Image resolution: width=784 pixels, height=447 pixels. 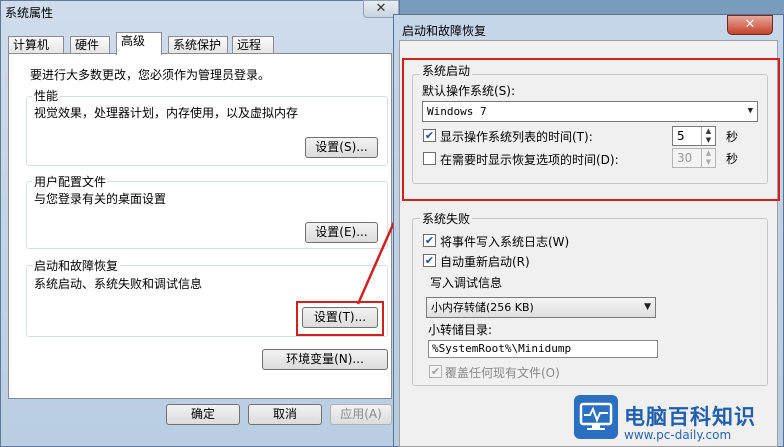 What do you see at coordinates (435, 371) in the screenshot?
I see `overwrite-checkbox: ✔` at bounding box center [435, 371].